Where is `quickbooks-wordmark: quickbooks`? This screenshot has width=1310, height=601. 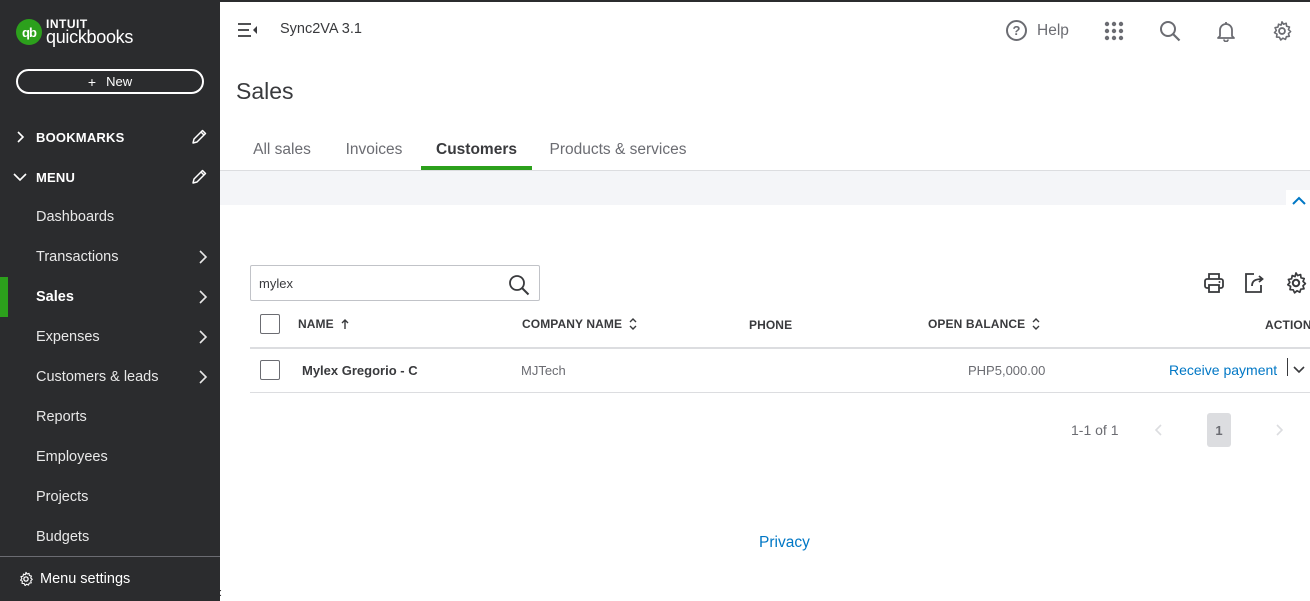
quickbooks-wordmark: quickbooks is located at coordinates (90, 37).